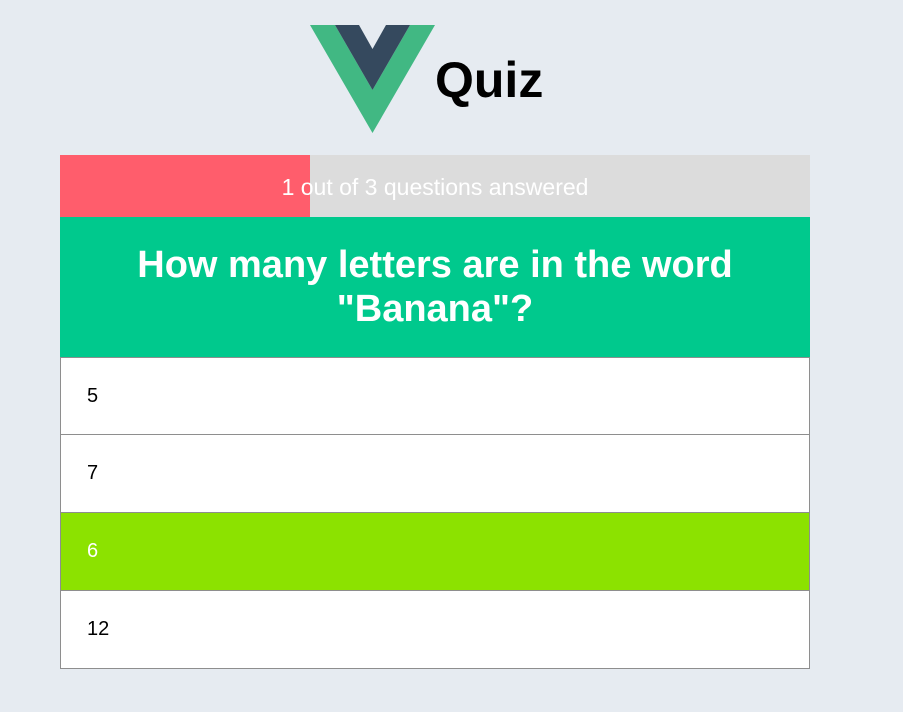 This screenshot has width=903, height=712. What do you see at coordinates (372, 79) in the screenshot?
I see `vue-logo-icon` at bounding box center [372, 79].